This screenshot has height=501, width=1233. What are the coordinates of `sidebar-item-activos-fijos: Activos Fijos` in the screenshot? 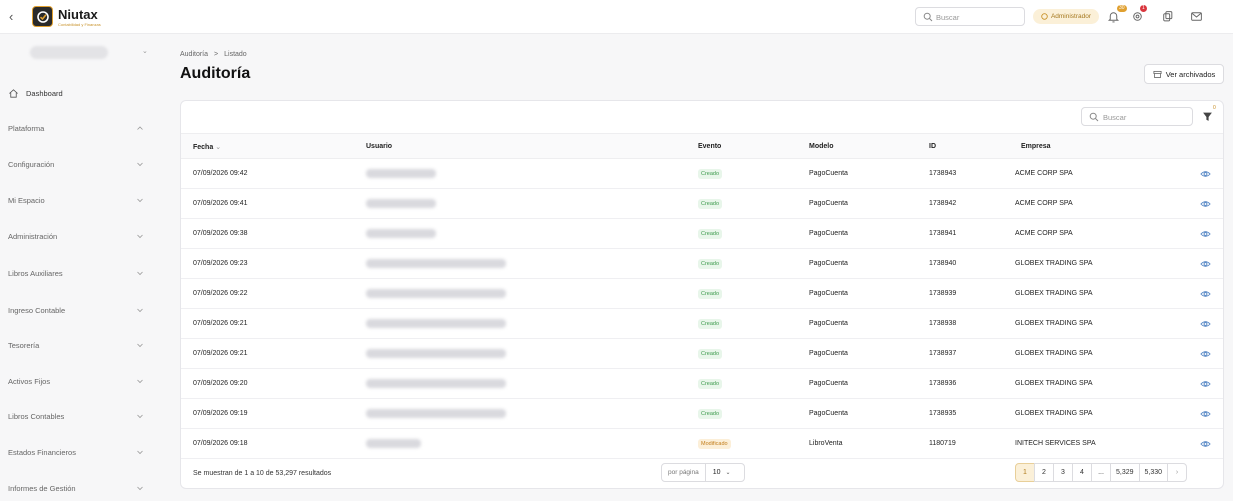 It's located at (76, 382).